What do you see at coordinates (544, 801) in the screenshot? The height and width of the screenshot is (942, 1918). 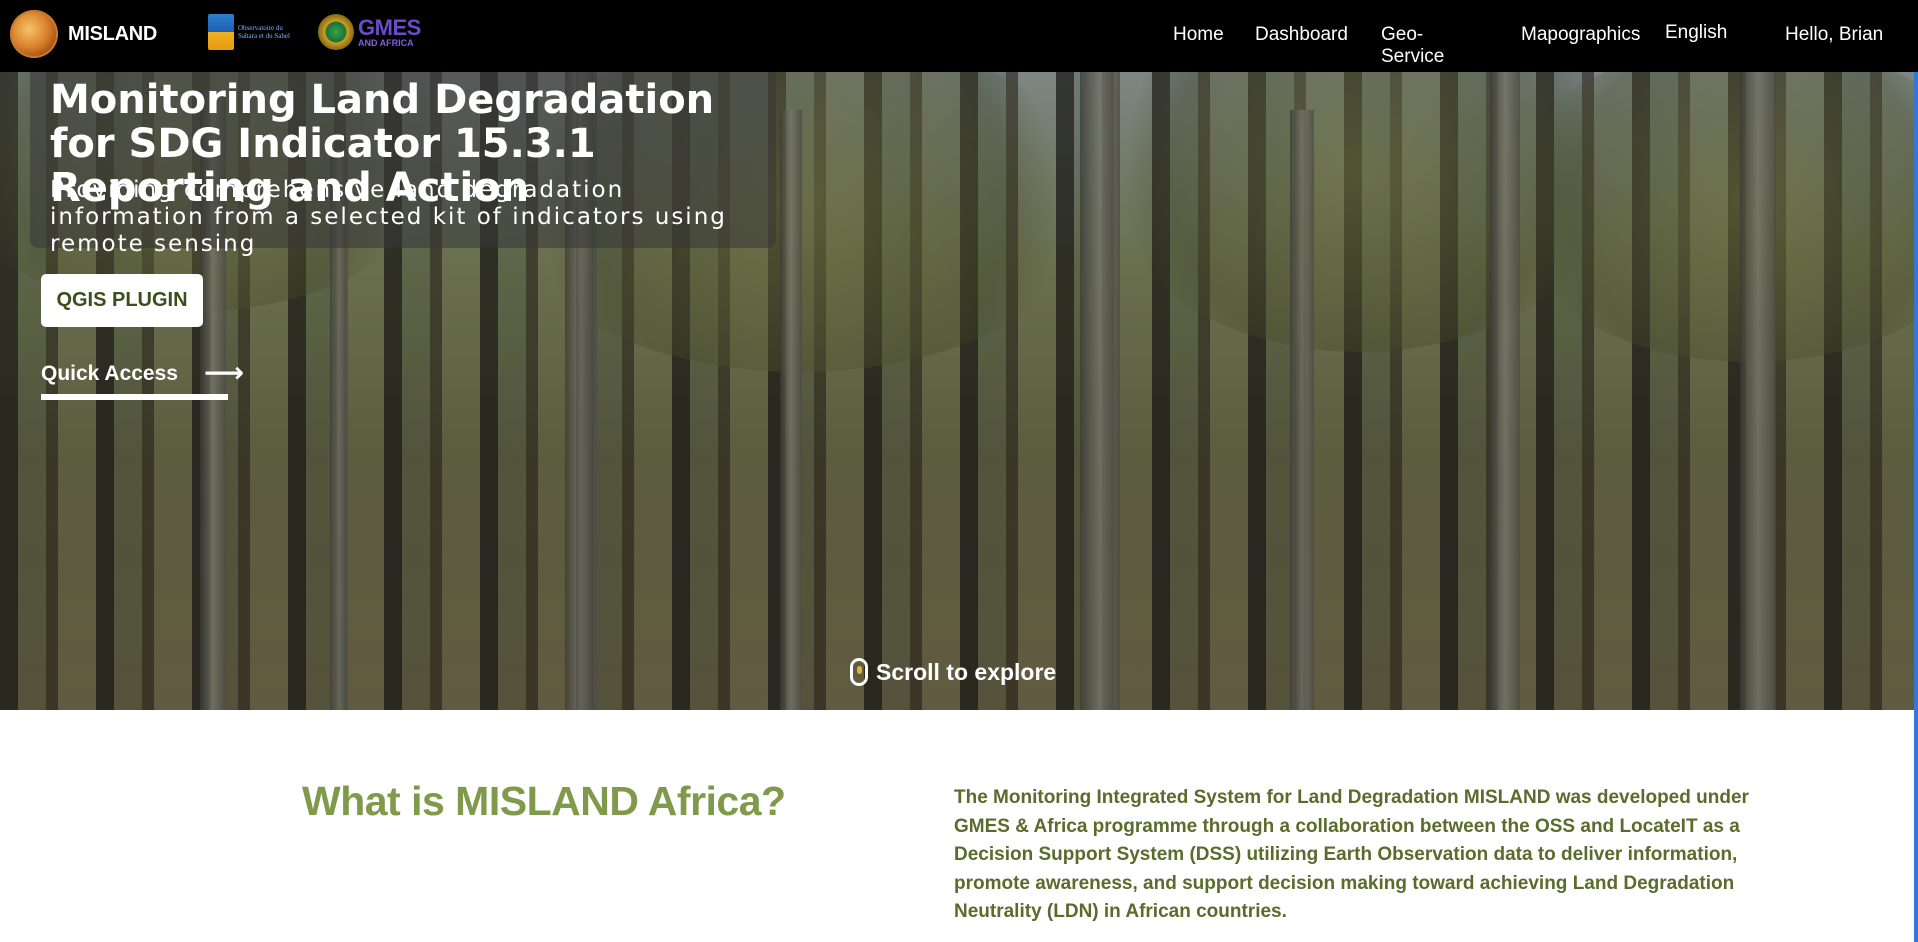 I see `about-heading: What is MISLAND Africa?` at bounding box center [544, 801].